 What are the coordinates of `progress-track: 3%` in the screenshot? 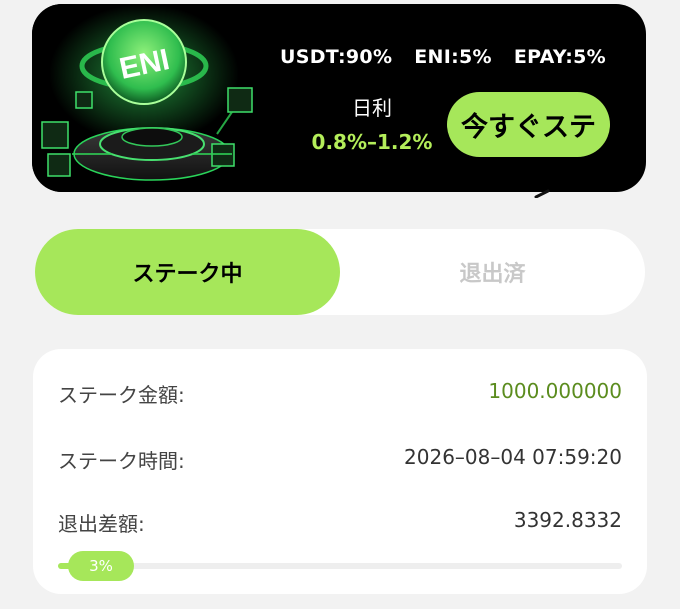 It's located at (340, 566).